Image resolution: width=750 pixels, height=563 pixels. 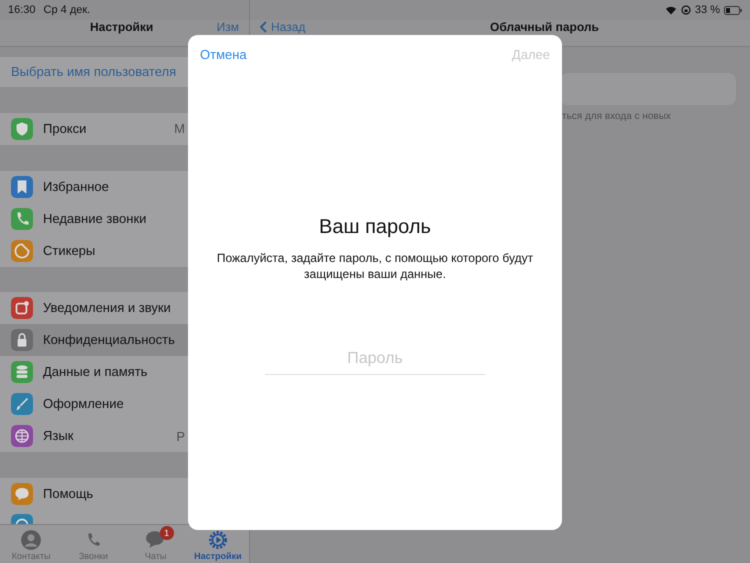 What do you see at coordinates (179, 128) in the screenshot?
I see `row-value: М` at bounding box center [179, 128].